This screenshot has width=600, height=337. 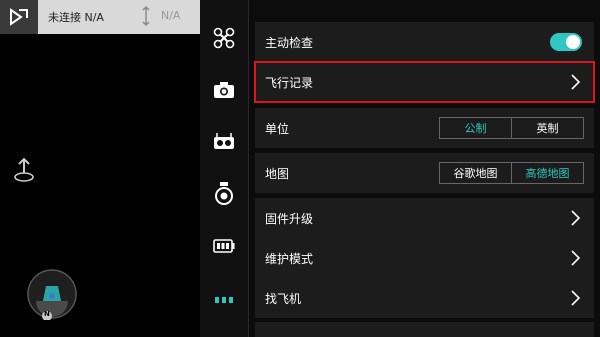 What do you see at coordinates (171, 15) in the screenshot?
I see `altitude-value: N/A` at bounding box center [171, 15].